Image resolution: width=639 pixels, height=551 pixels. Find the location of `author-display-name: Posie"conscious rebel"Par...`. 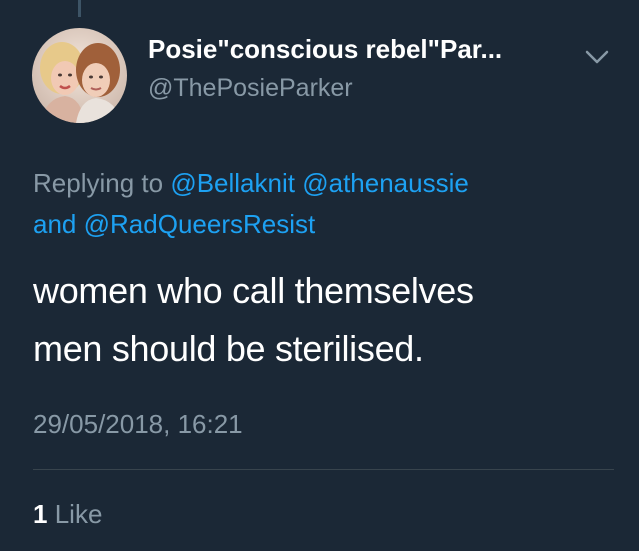

author-display-name: Posie"conscious rebel"Par... is located at coordinates (363, 49).